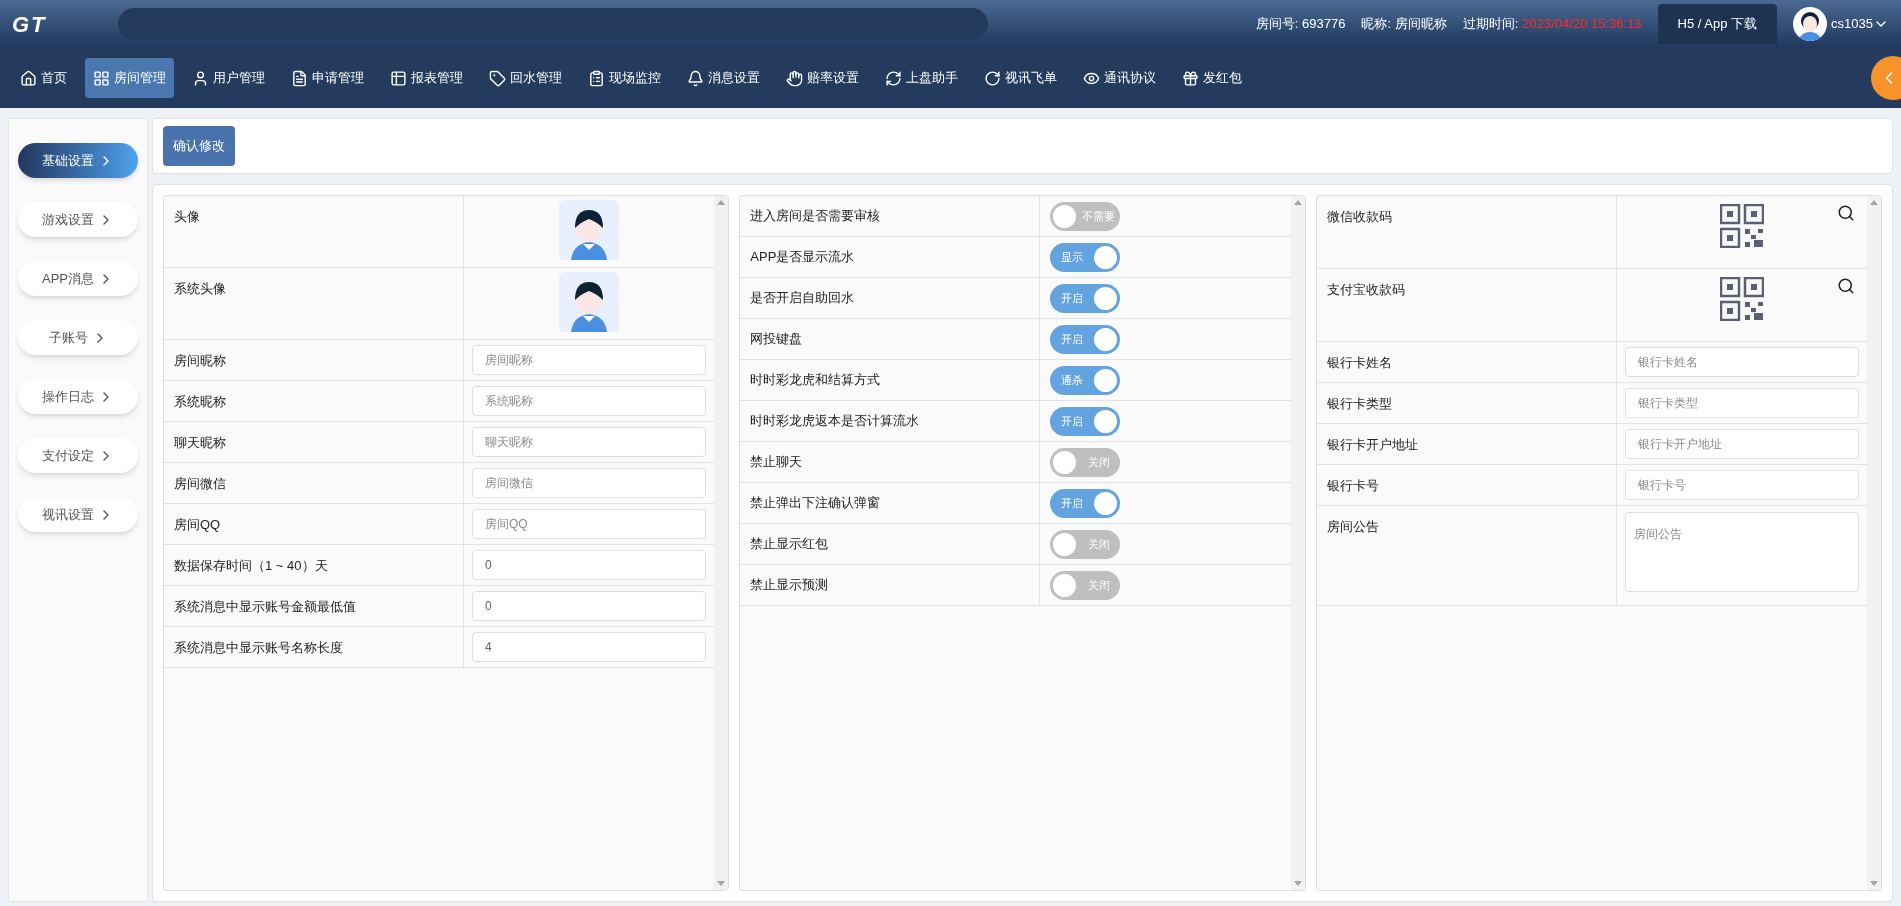 This screenshot has height=906, width=1901. What do you see at coordinates (200, 289) in the screenshot?
I see `field-label: 系统头像` at bounding box center [200, 289].